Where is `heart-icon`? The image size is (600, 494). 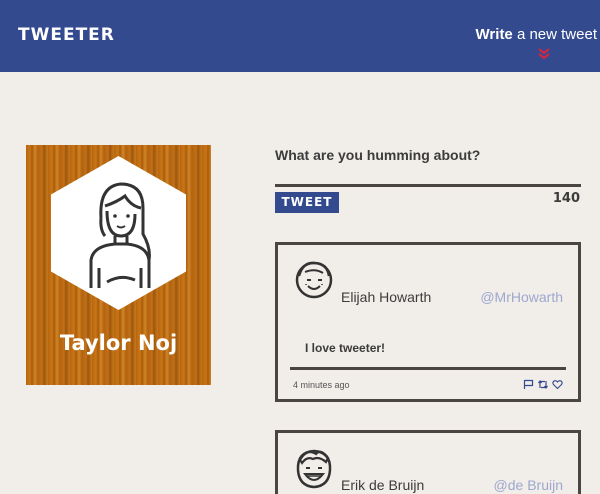
heart-icon is located at coordinates (557, 384).